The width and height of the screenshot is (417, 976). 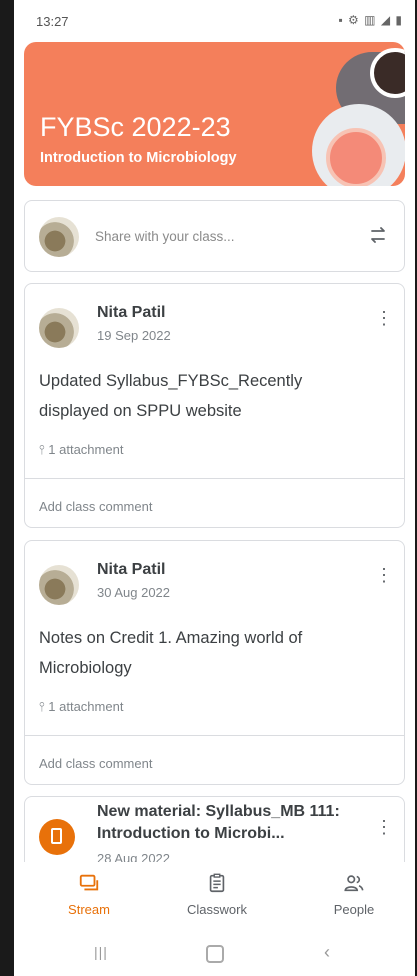 What do you see at coordinates (89, 909) in the screenshot?
I see `nav-stream-label: Stream` at bounding box center [89, 909].